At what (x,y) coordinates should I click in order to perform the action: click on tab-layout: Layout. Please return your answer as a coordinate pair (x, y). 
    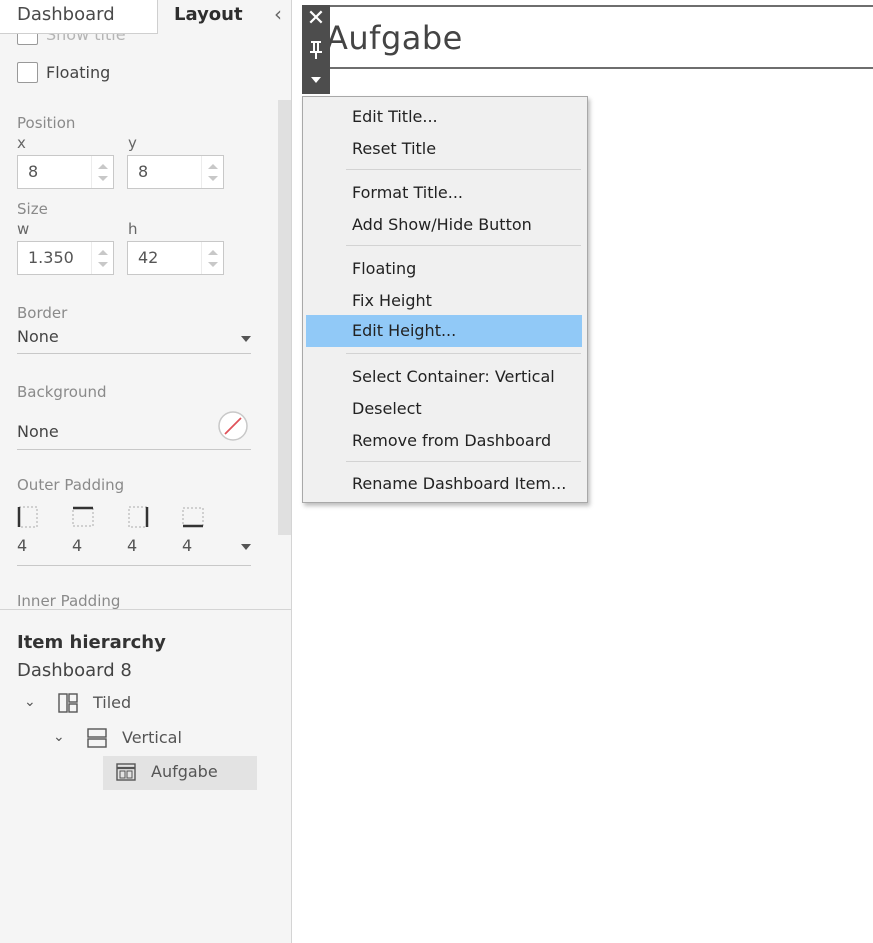
    Looking at the image, I should click on (213, 17).